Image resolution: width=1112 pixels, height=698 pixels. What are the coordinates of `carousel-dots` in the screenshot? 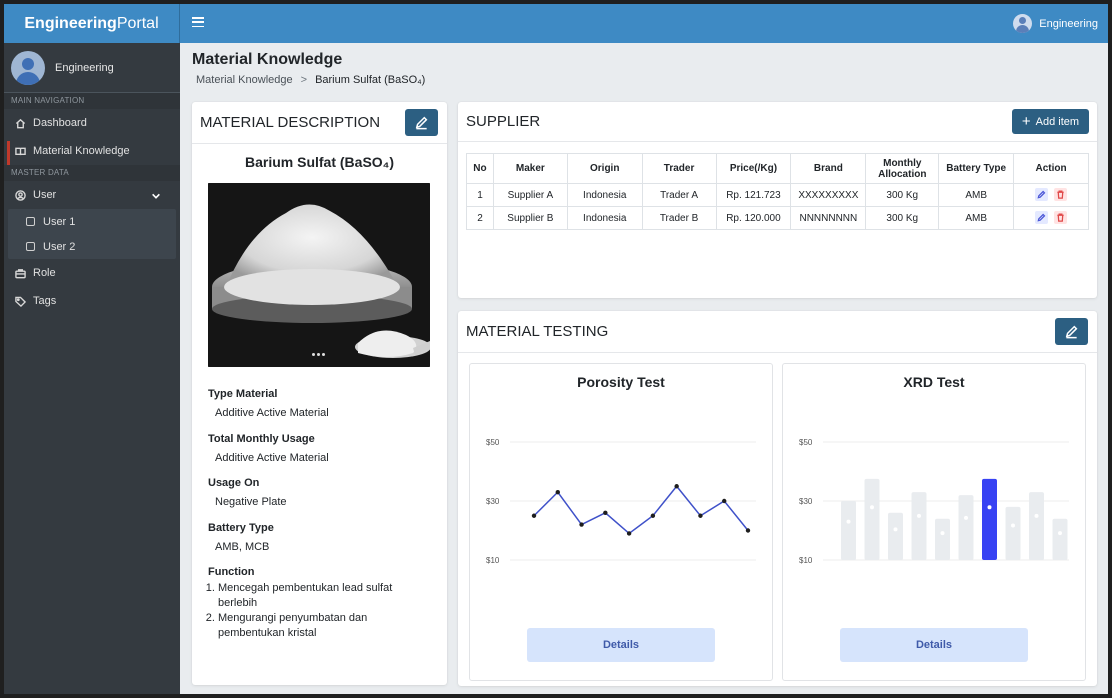 It's located at (319, 354).